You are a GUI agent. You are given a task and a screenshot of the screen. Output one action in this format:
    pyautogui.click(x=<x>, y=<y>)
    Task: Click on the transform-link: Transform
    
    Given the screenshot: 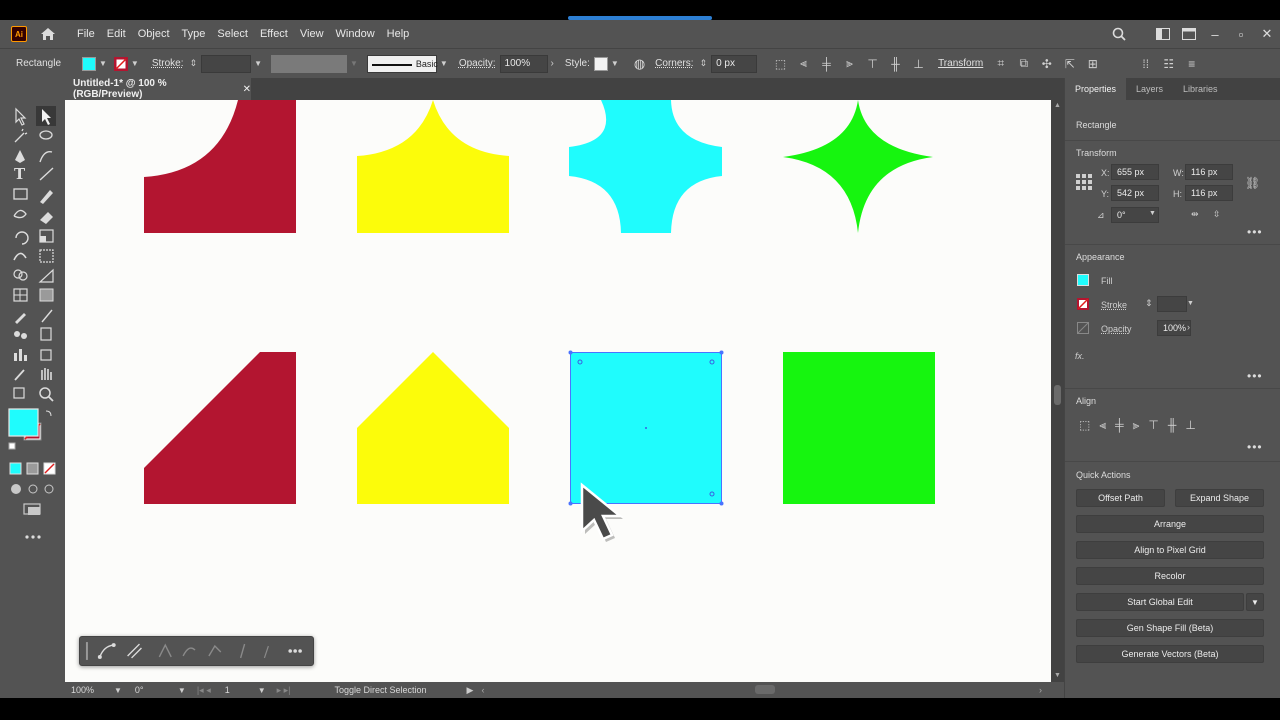 What is the action you would take?
    pyautogui.click(x=960, y=63)
    